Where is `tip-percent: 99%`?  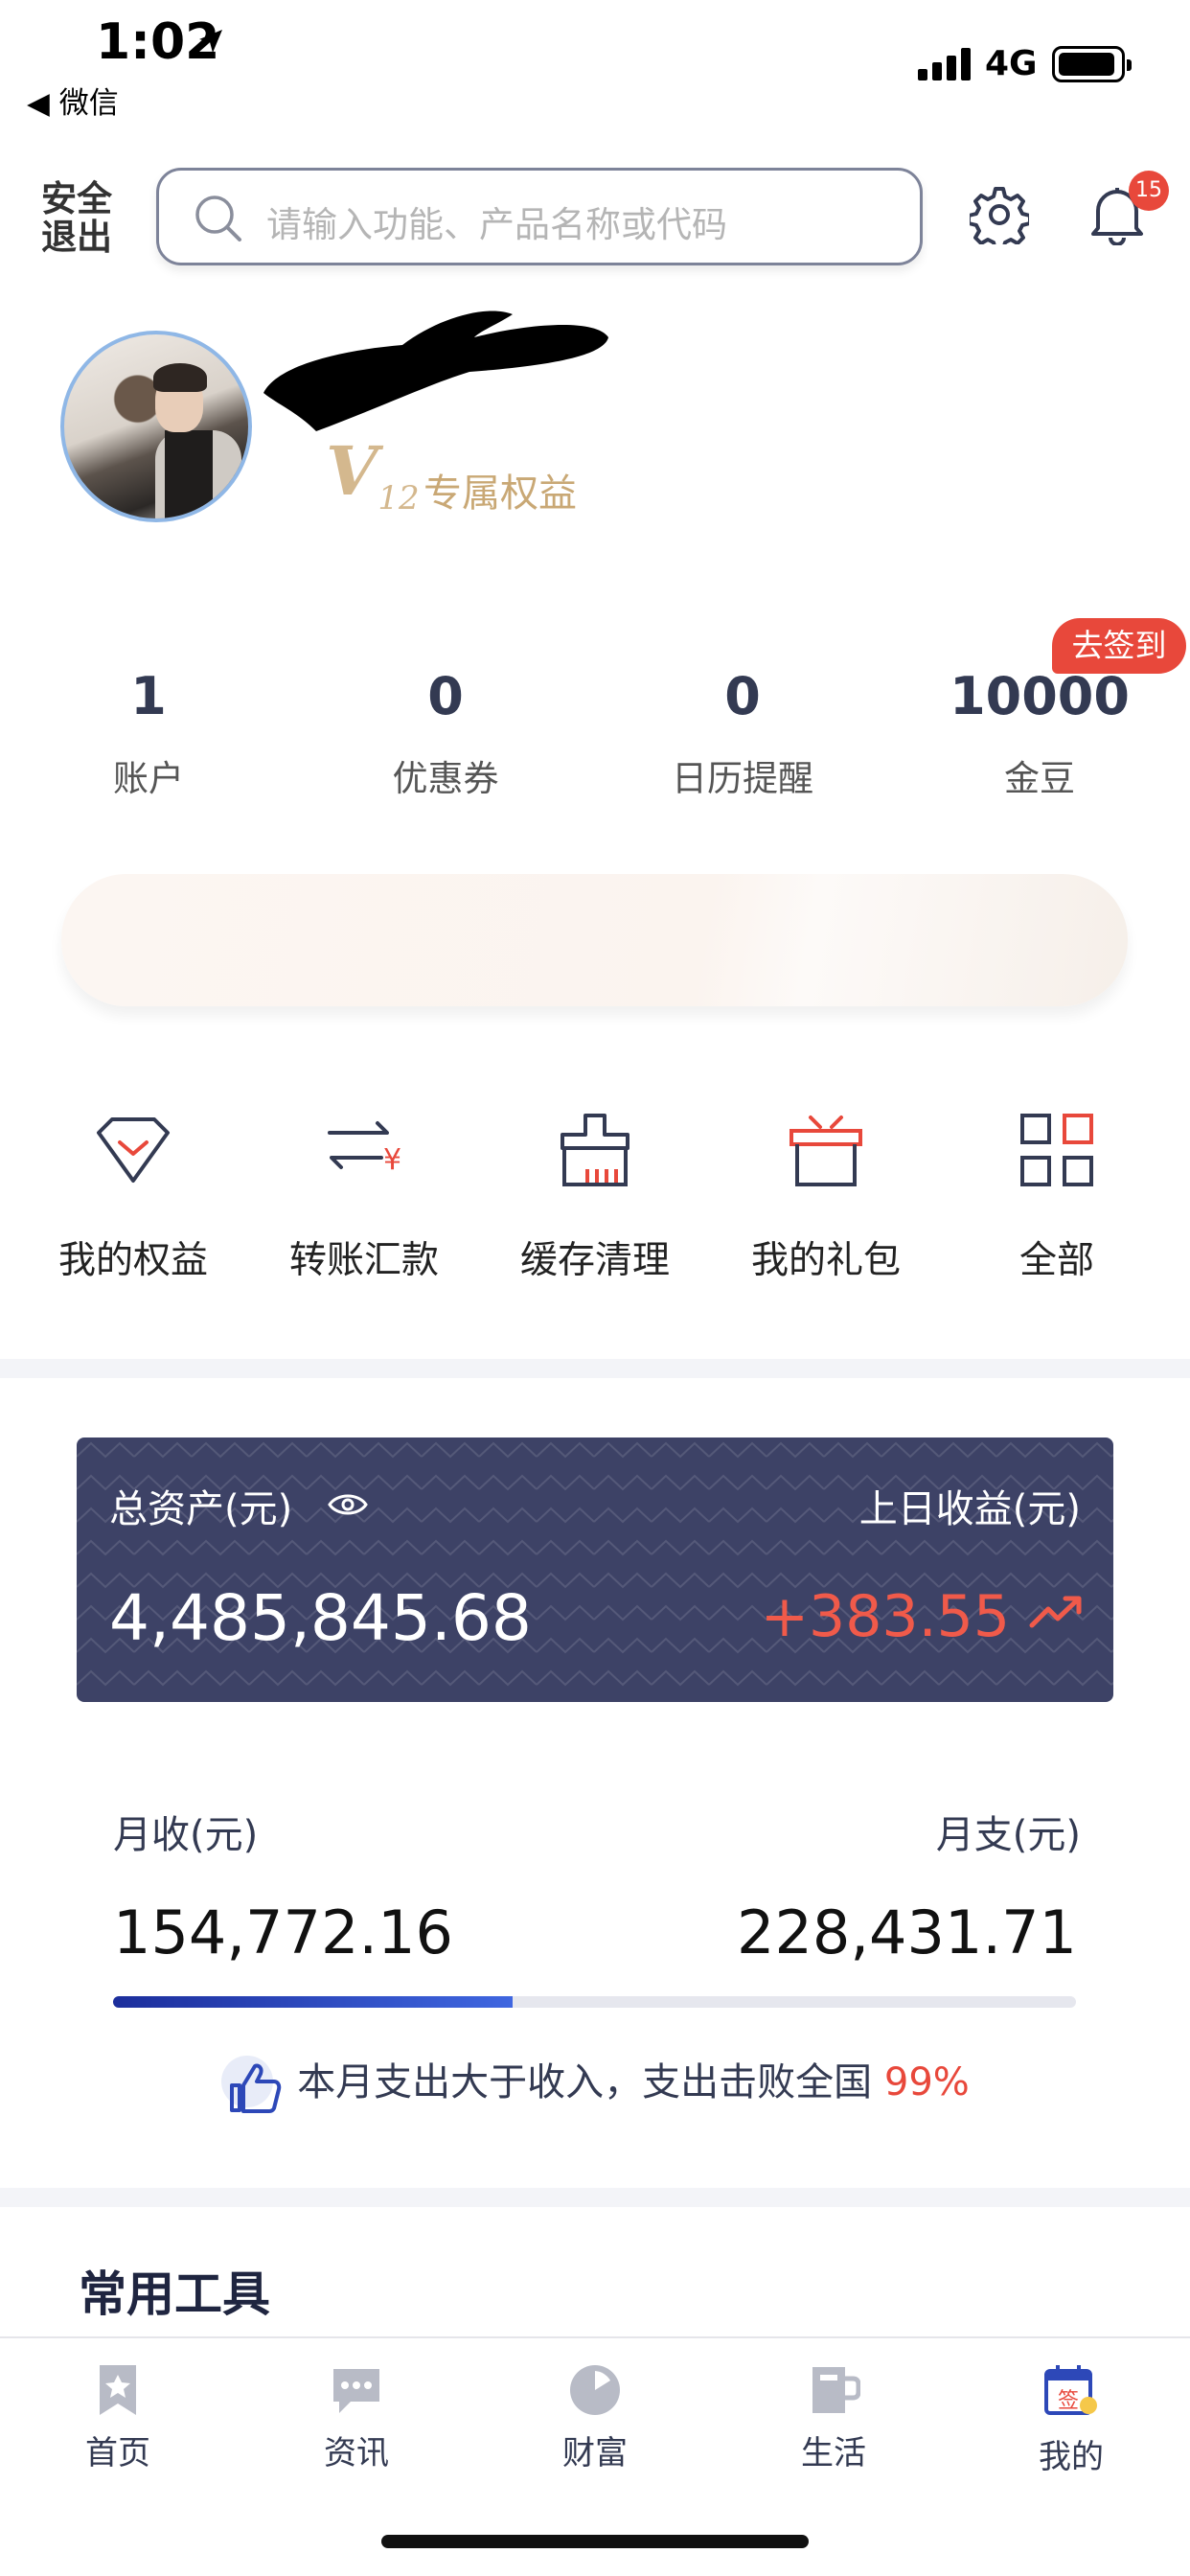 tip-percent: 99% is located at coordinates (927, 2082).